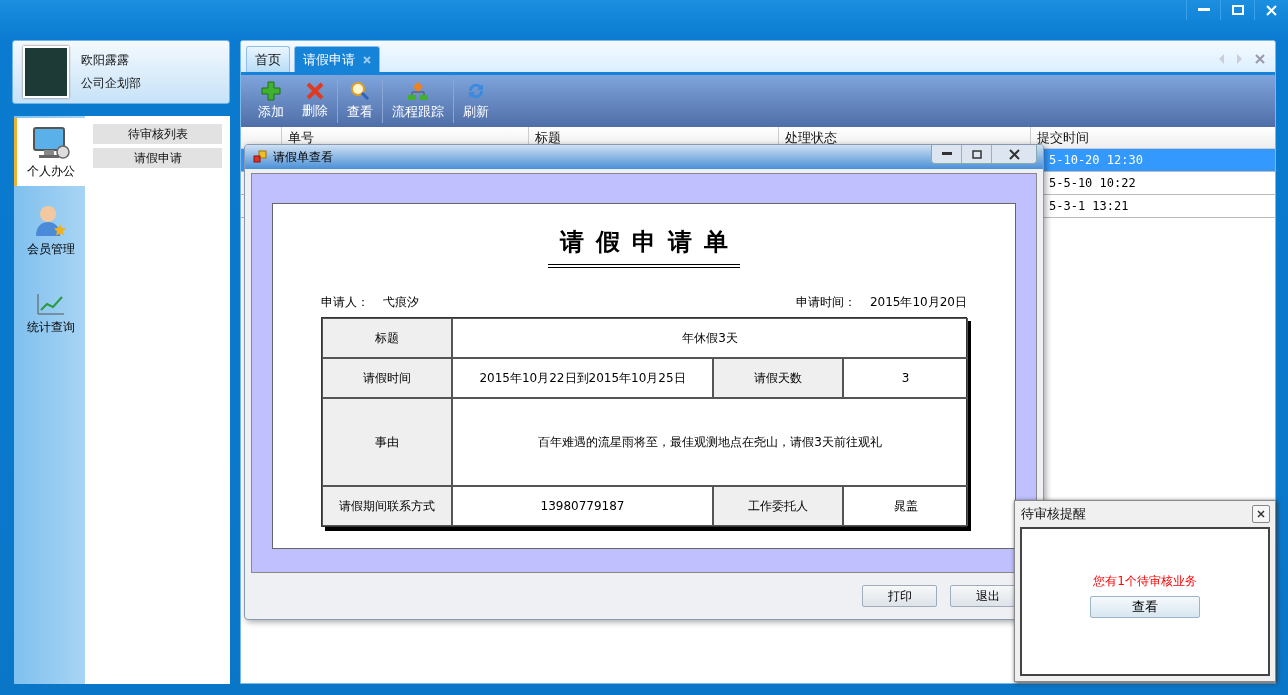 The image size is (1288, 695). What do you see at coordinates (918, 302) in the screenshot?
I see `date-value: 2015年10月20日` at bounding box center [918, 302].